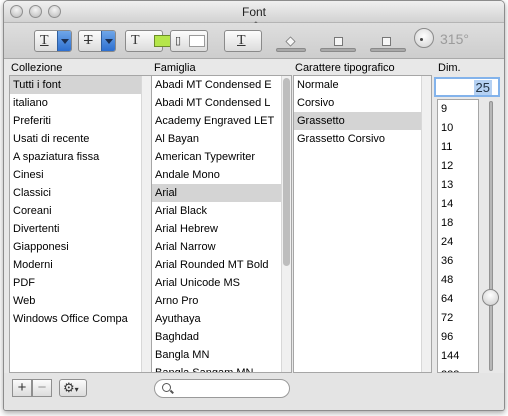  Describe the element at coordinates (362, 121) in the screenshot. I see `typeface-item: Grassetto` at that location.